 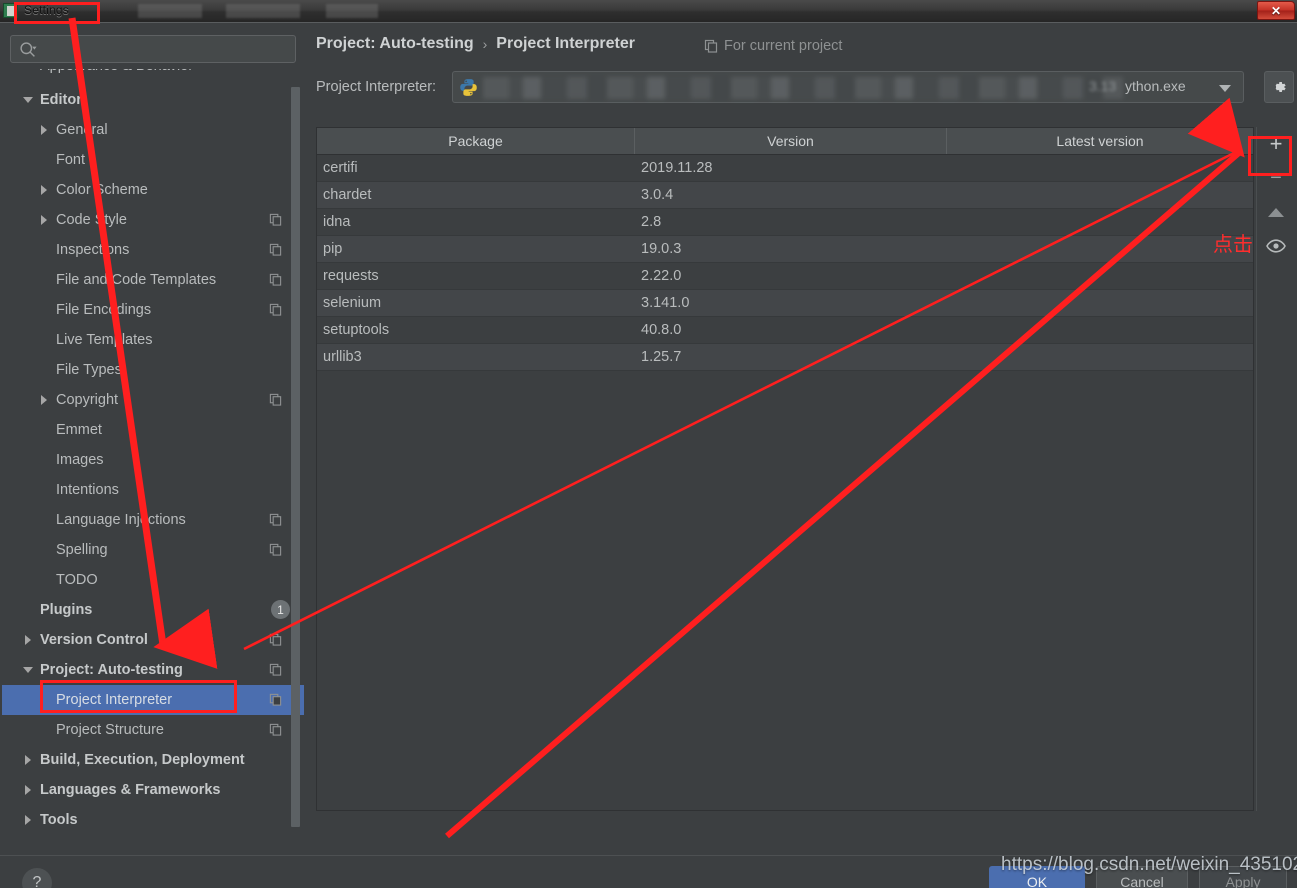 What do you see at coordinates (153, 580) in the screenshot?
I see `sidebar-item-todo: TODO` at bounding box center [153, 580].